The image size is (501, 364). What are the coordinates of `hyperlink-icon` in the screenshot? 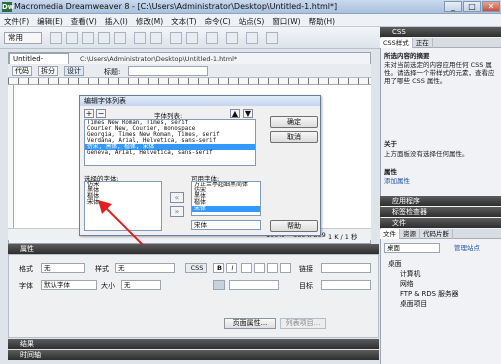 It's located at (56, 38).